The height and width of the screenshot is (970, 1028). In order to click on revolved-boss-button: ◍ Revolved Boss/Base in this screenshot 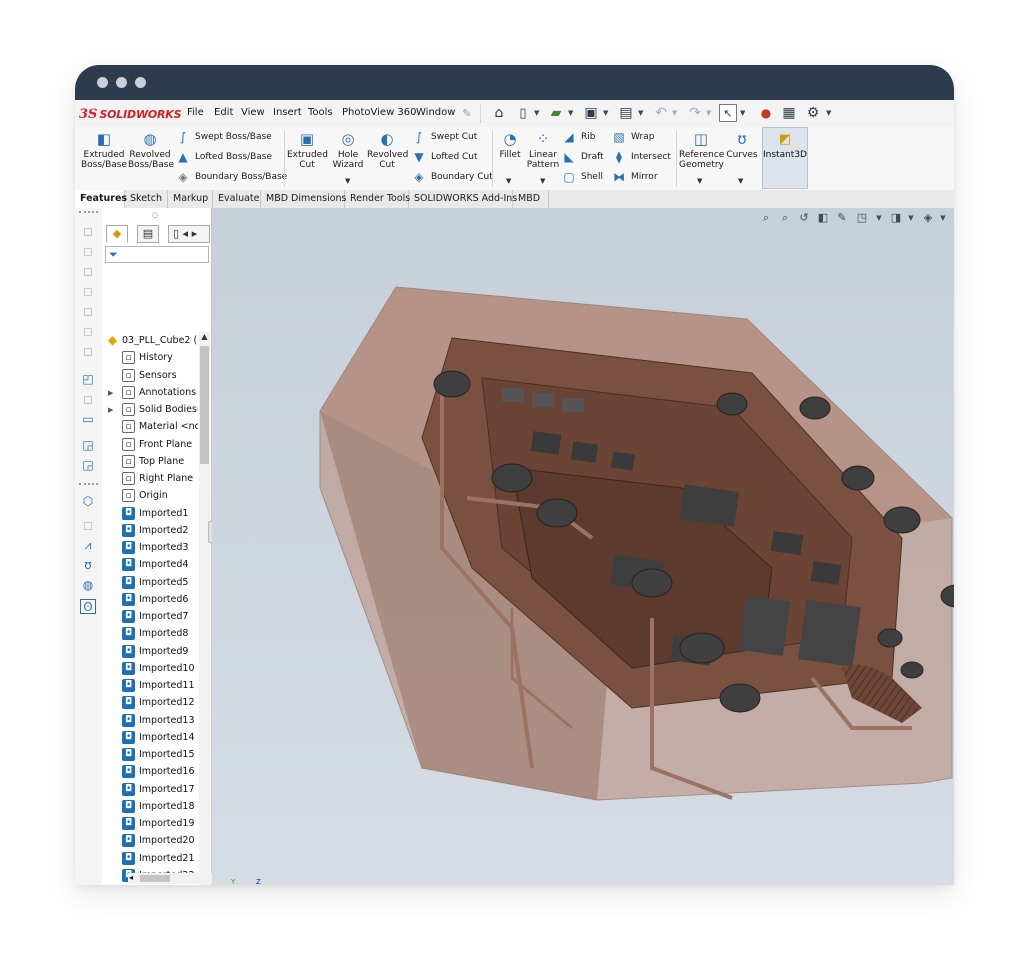, I will do `click(151, 150)`.